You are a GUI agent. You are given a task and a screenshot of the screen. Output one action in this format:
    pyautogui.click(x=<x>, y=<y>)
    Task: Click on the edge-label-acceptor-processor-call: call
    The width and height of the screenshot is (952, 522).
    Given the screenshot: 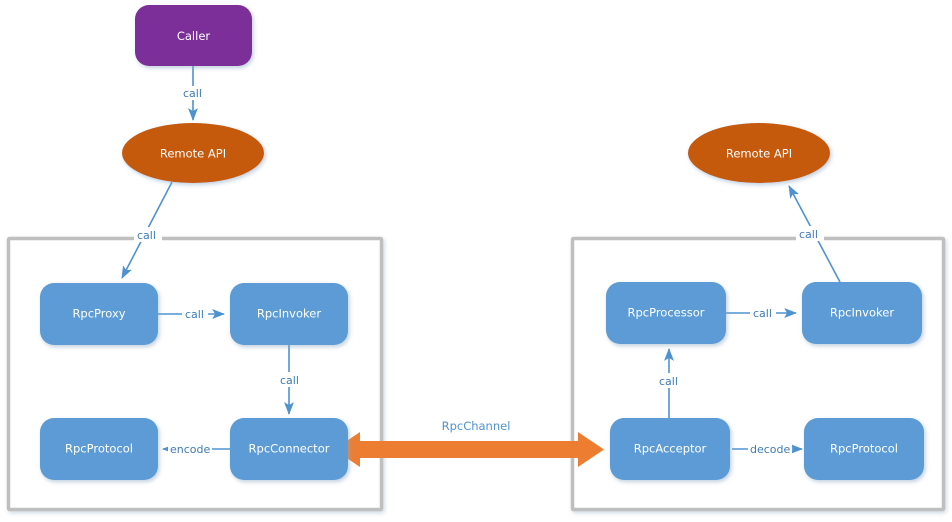 What is the action you would take?
    pyautogui.click(x=669, y=380)
    